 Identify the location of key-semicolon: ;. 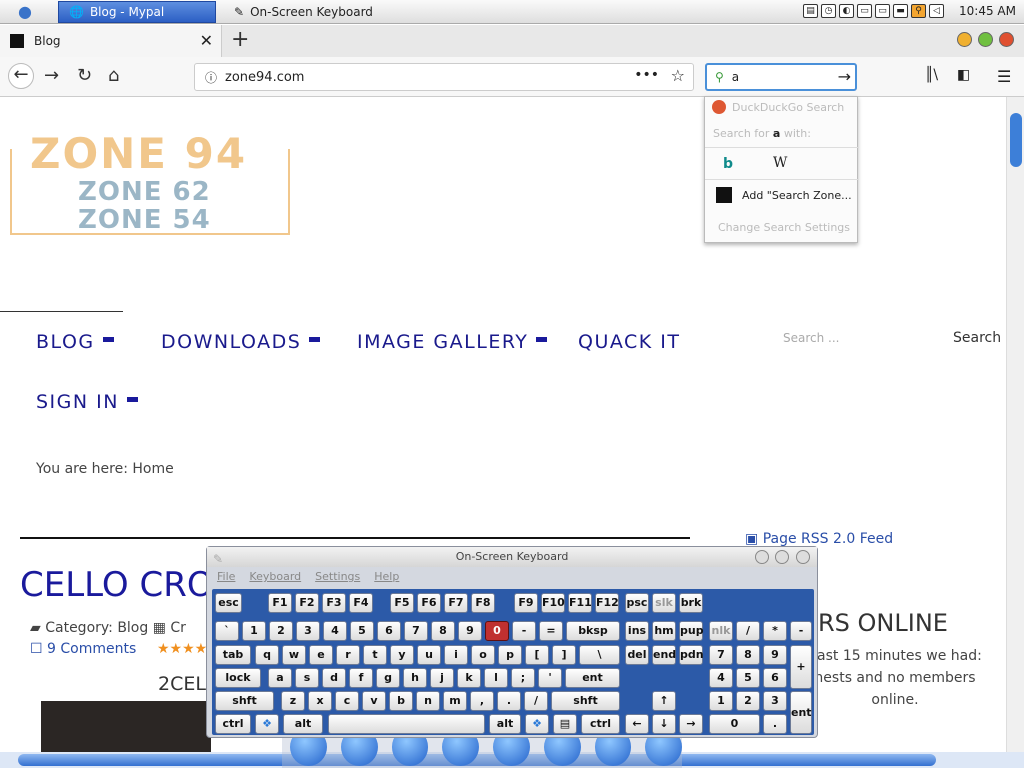
(523, 678).